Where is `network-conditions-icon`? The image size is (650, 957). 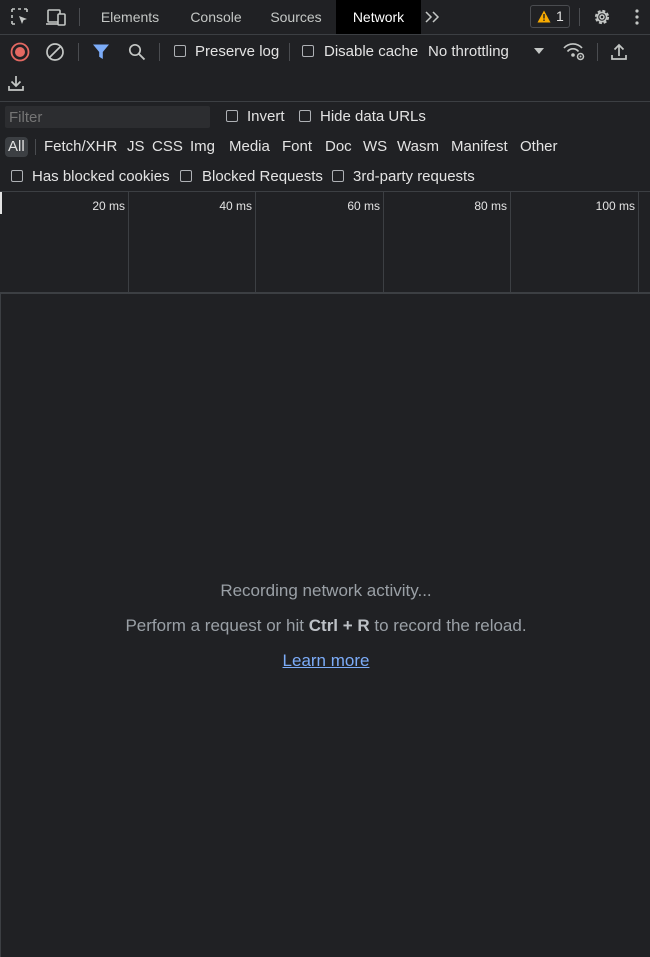 network-conditions-icon is located at coordinates (574, 51).